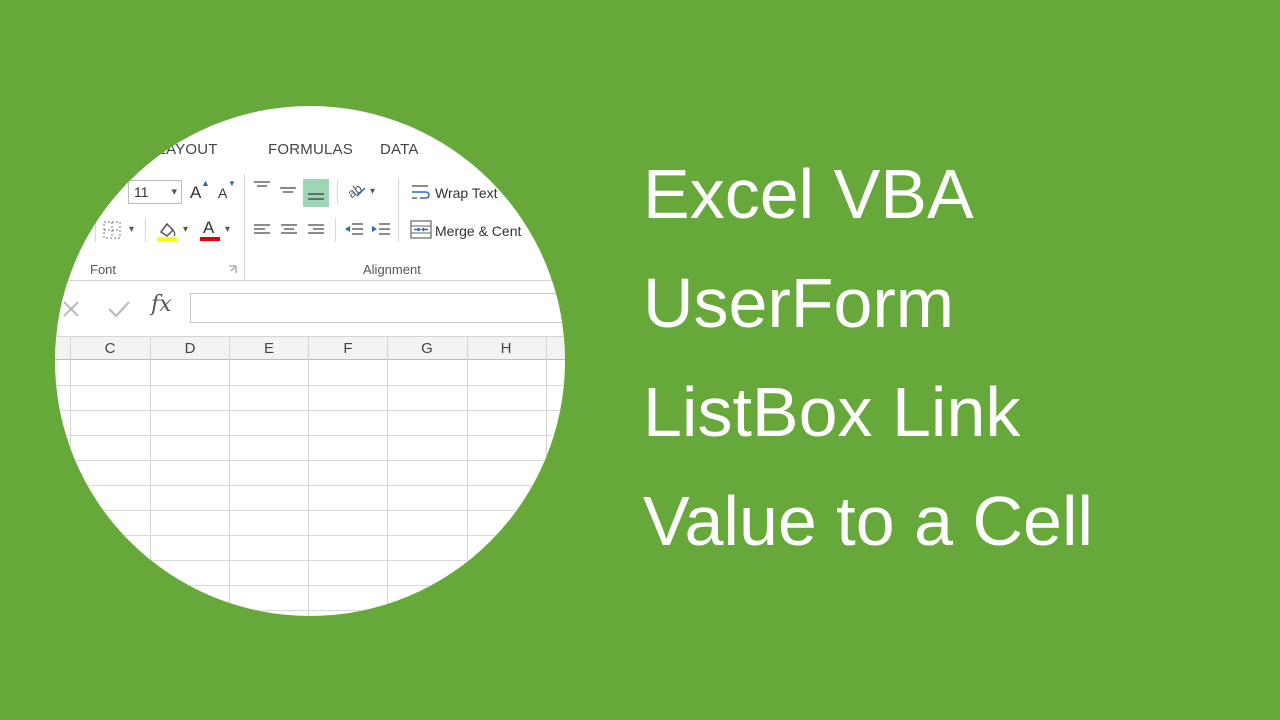 The height and width of the screenshot is (720, 1280). What do you see at coordinates (161, 304) in the screenshot?
I see `insert-function-button: fx` at bounding box center [161, 304].